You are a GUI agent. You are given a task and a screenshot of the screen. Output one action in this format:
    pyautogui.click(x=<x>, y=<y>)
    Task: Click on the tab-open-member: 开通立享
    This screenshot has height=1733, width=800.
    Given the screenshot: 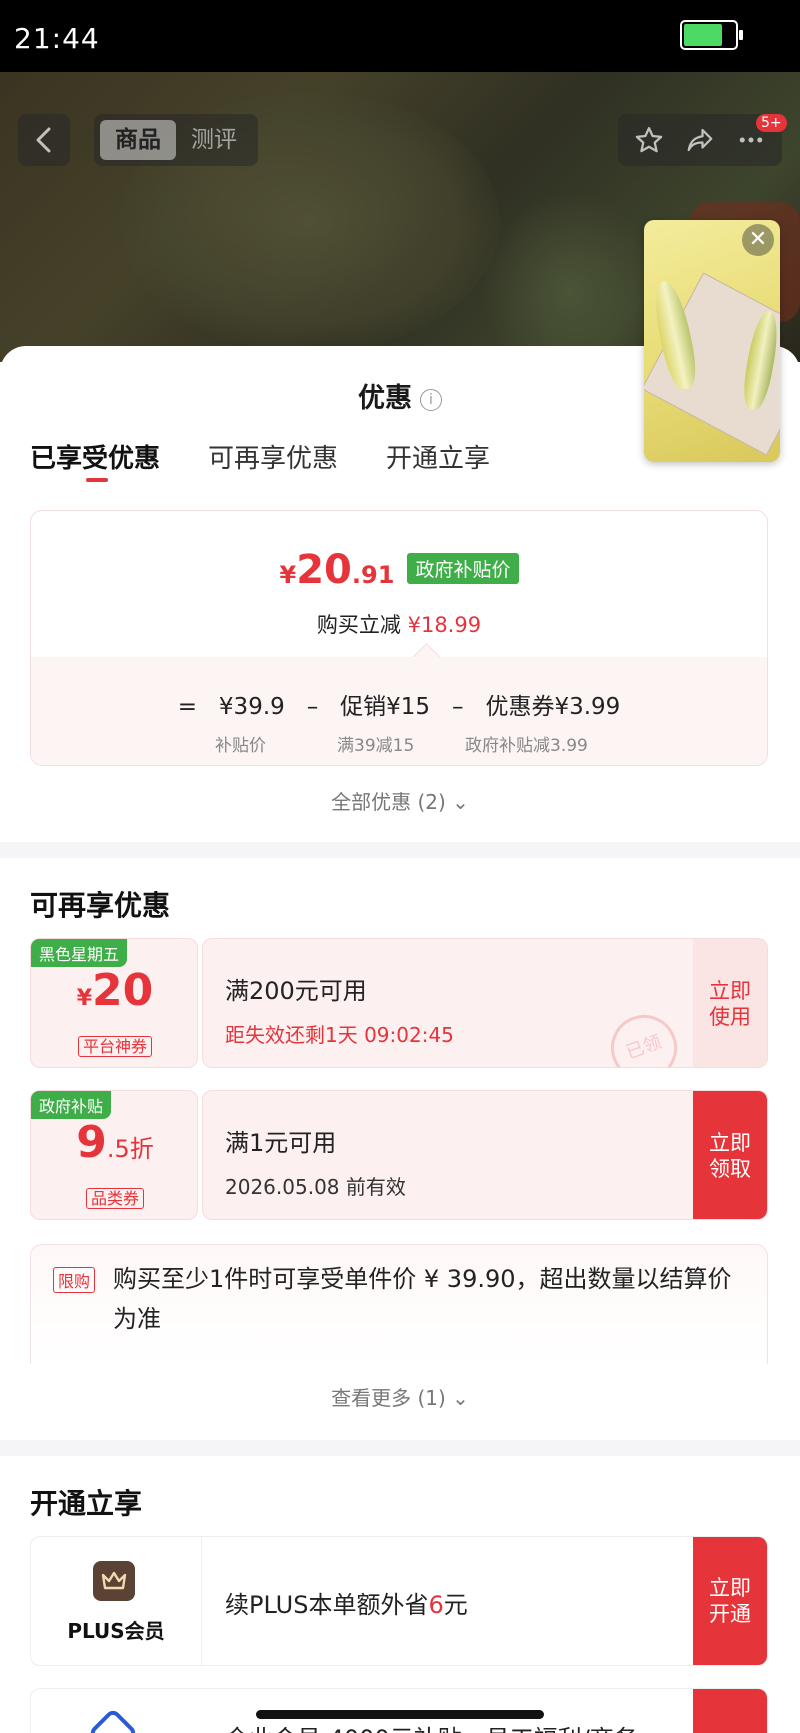 What is the action you would take?
    pyautogui.click(x=438, y=456)
    